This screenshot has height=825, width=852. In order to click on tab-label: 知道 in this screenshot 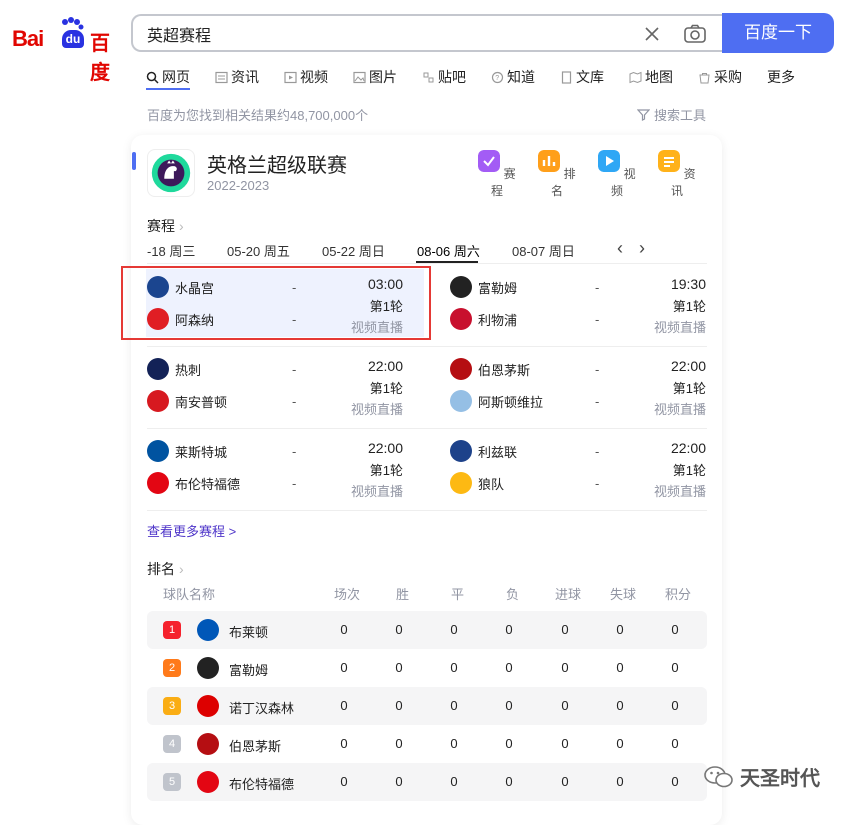, I will do `click(521, 77)`.